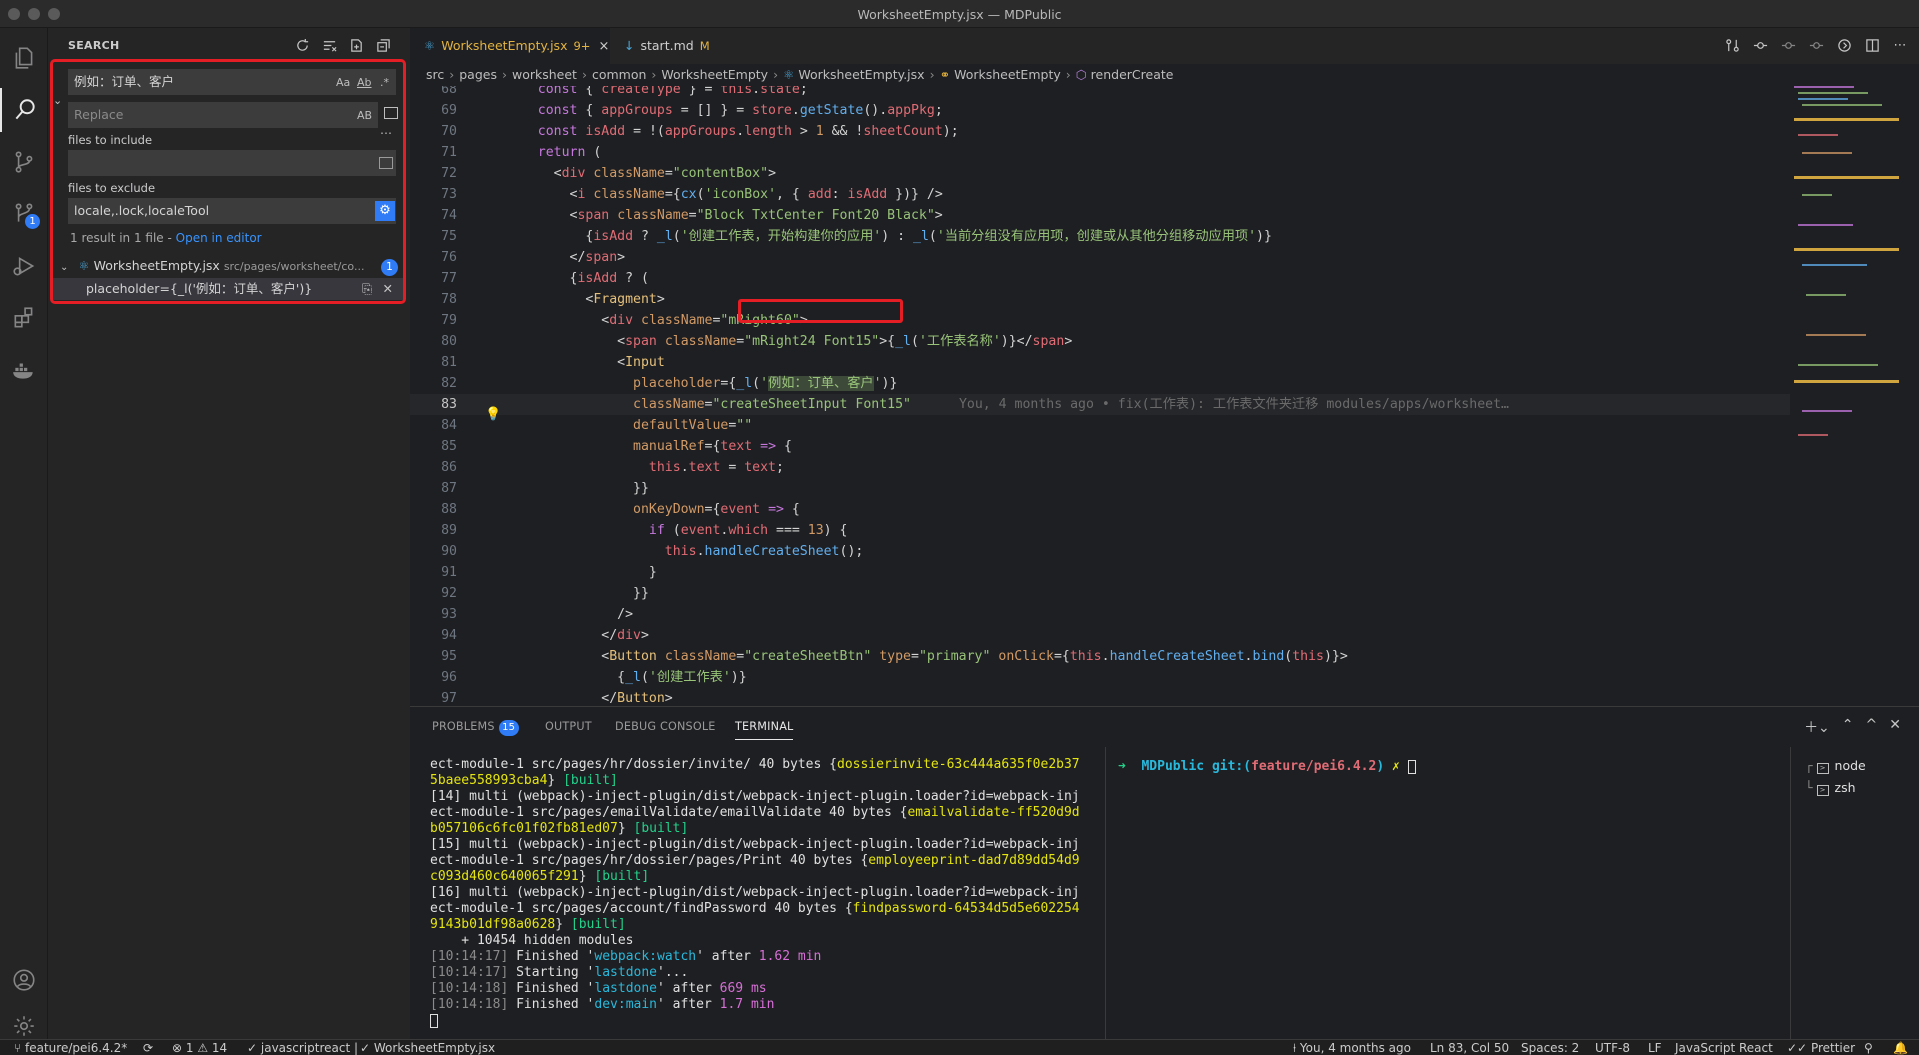 This screenshot has height=1055, width=1919. Describe the element at coordinates (20, 1048) in the screenshot. I see `git-branch-icon: ⑂` at that location.